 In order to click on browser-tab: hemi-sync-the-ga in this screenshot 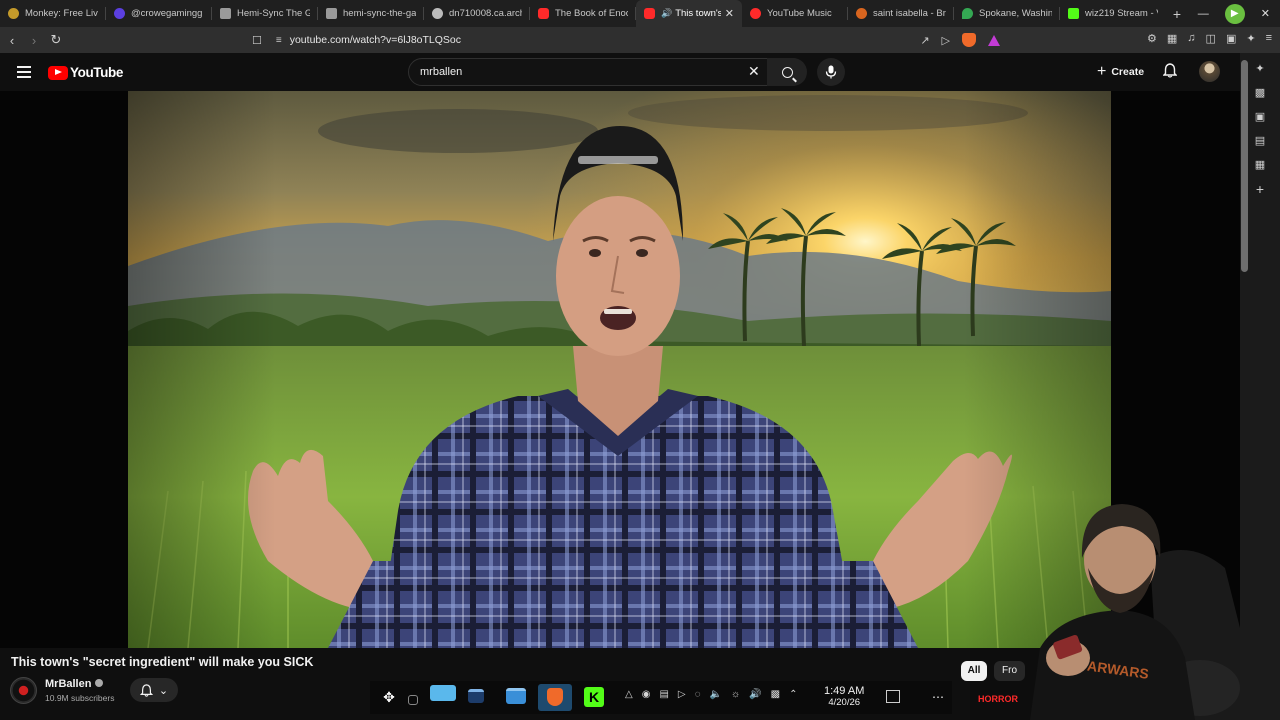, I will do `click(371, 13)`.